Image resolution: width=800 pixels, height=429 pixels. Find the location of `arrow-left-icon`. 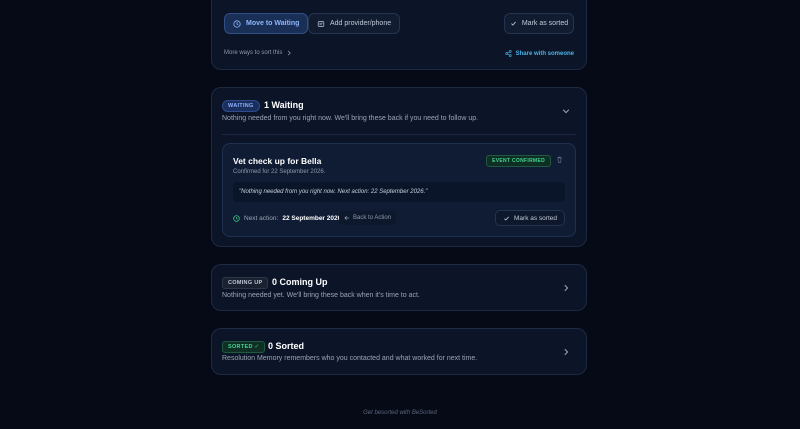

arrow-left-icon is located at coordinates (347, 218).